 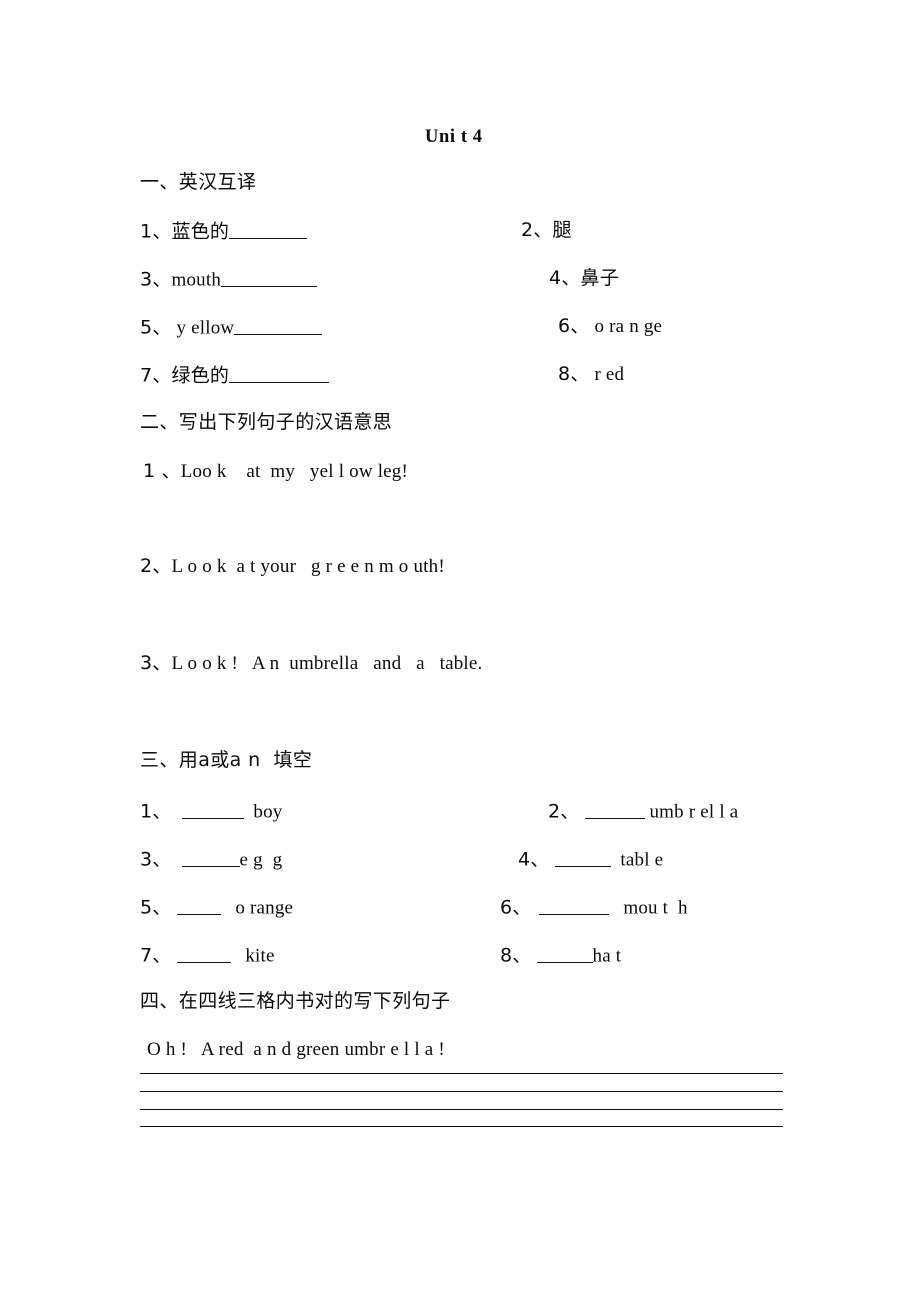 I want to click on article-item-6: 6、 mou t h, so click(x=594, y=907).